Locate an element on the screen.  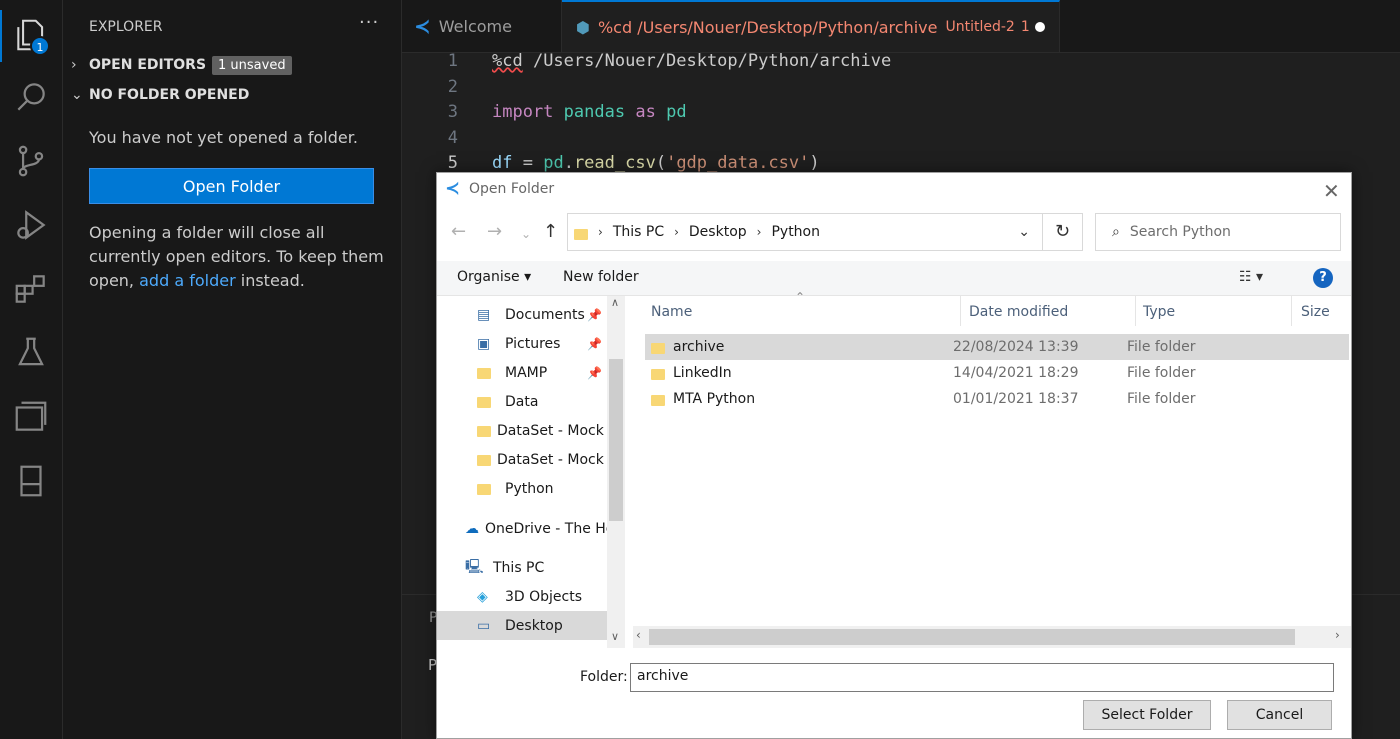
no-folder-header: ⌄ NO FOLDER OPENED is located at coordinates (160, 95).